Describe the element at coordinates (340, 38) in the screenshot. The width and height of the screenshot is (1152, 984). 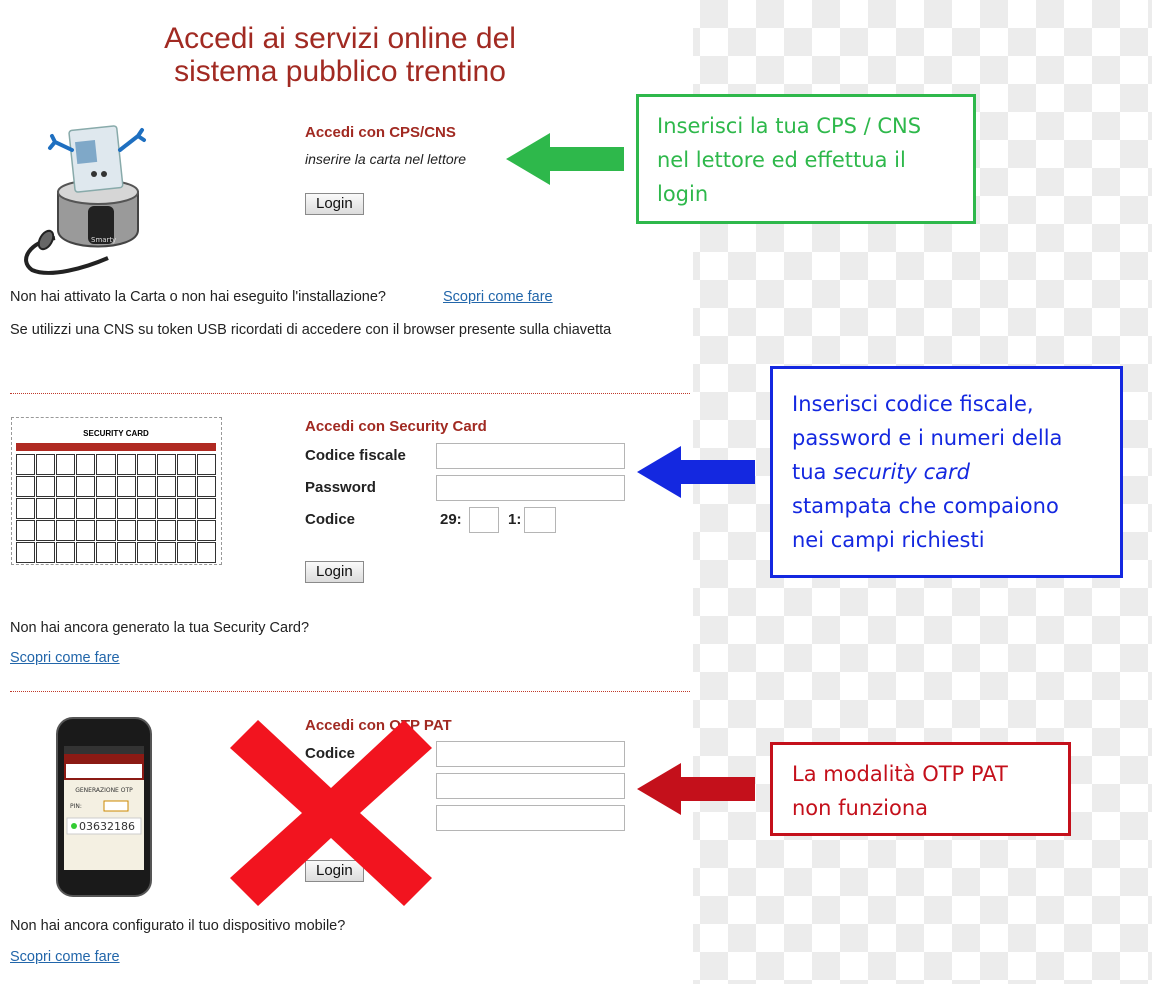
I see `page-title-line-1: Accedi ai servizi online del` at that location.